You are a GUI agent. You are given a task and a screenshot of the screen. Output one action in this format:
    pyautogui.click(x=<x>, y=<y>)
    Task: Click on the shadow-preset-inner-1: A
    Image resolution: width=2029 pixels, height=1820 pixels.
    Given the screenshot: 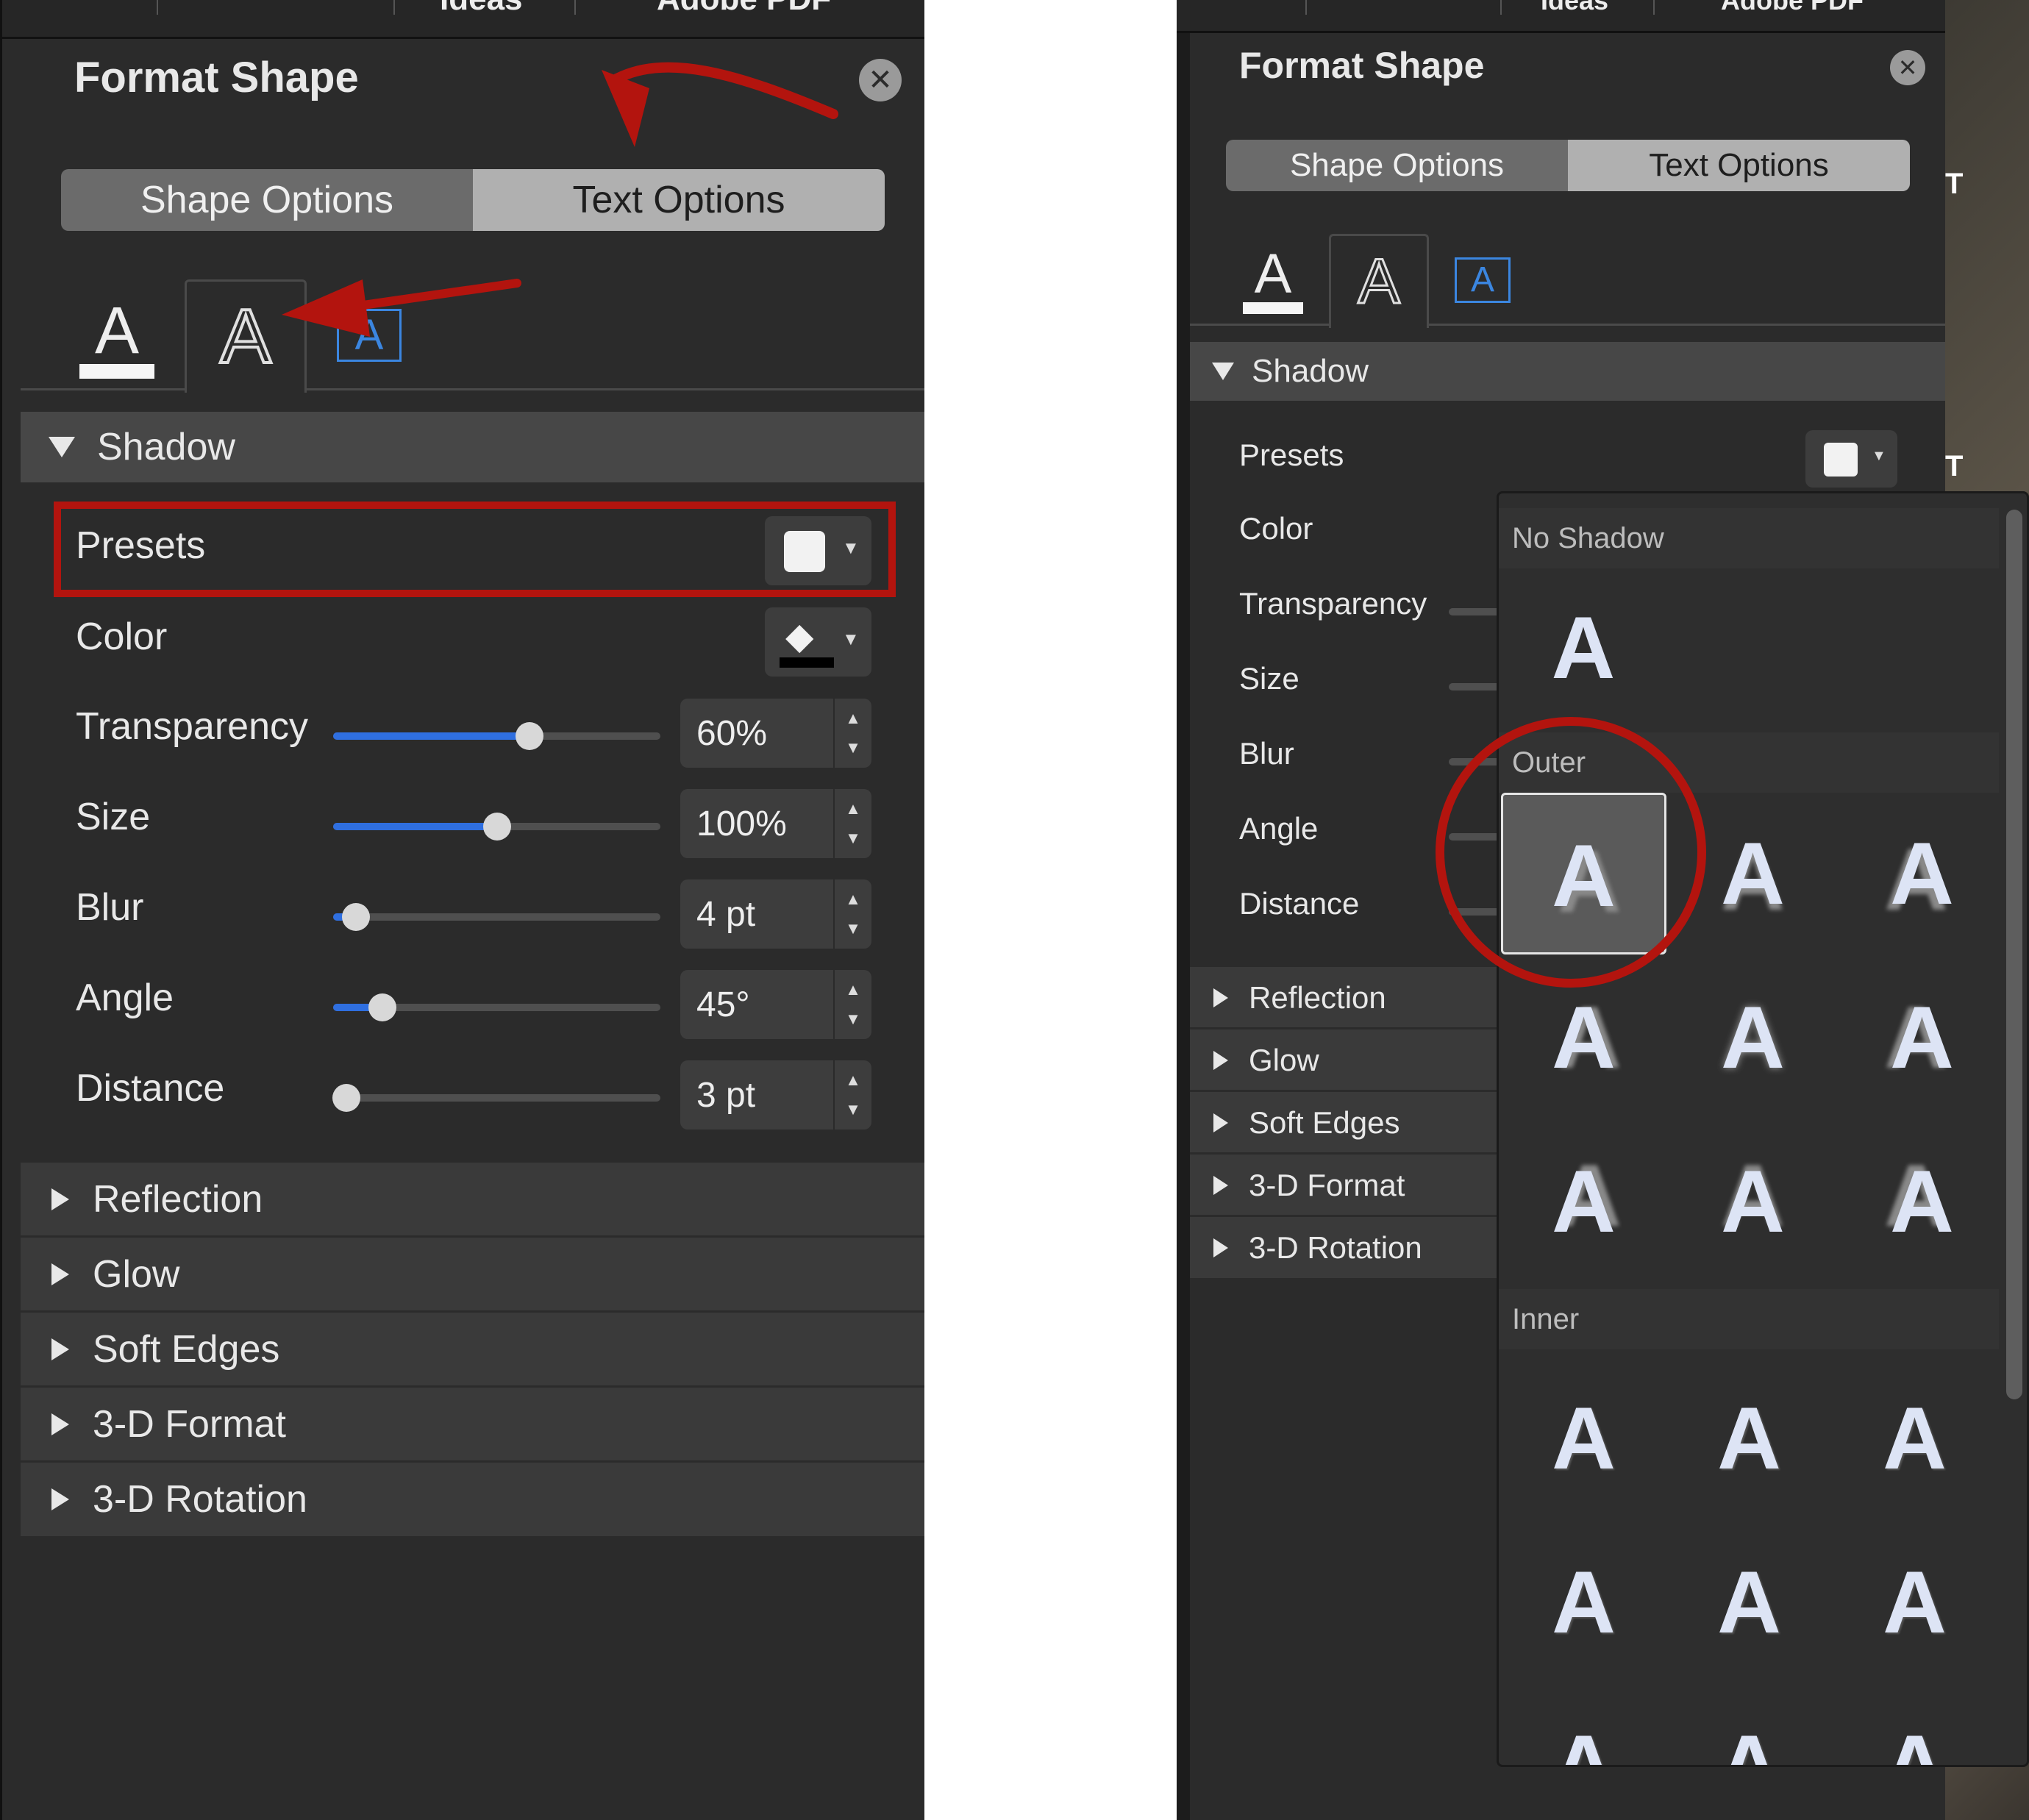 What is the action you would take?
    pyautogui.click(x=1583, y=1438)
    